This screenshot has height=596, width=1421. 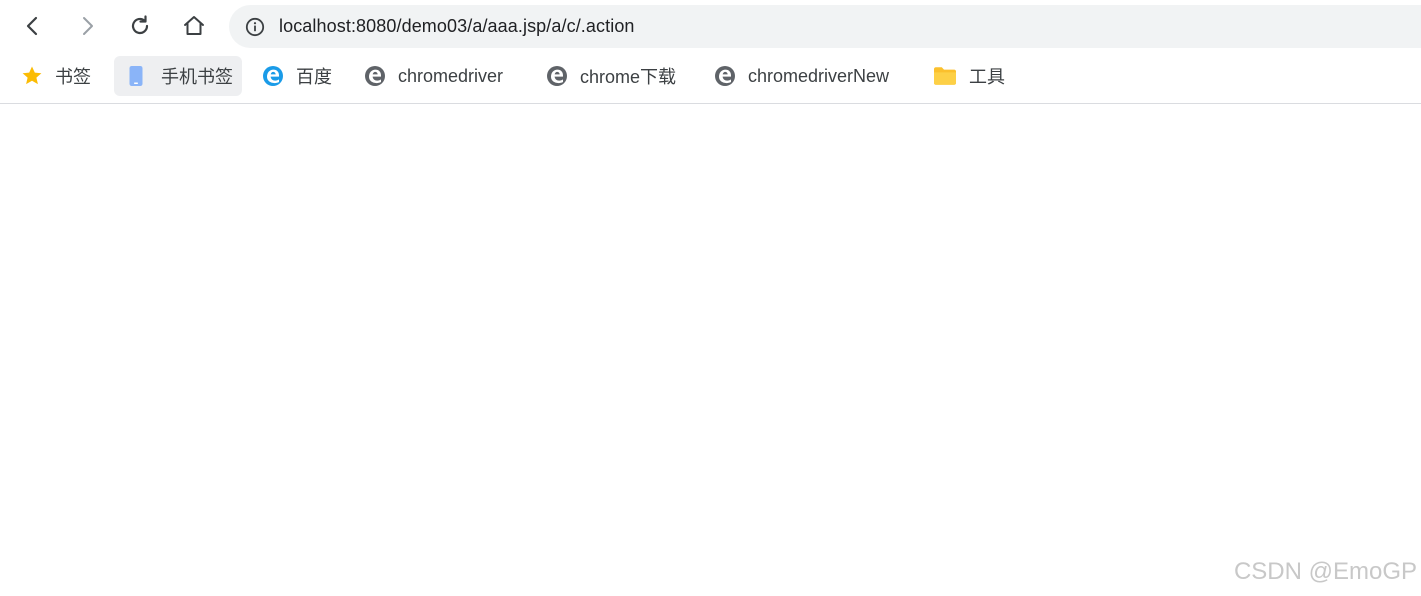 I want to click on home-icon, so click(x=194, y=25).